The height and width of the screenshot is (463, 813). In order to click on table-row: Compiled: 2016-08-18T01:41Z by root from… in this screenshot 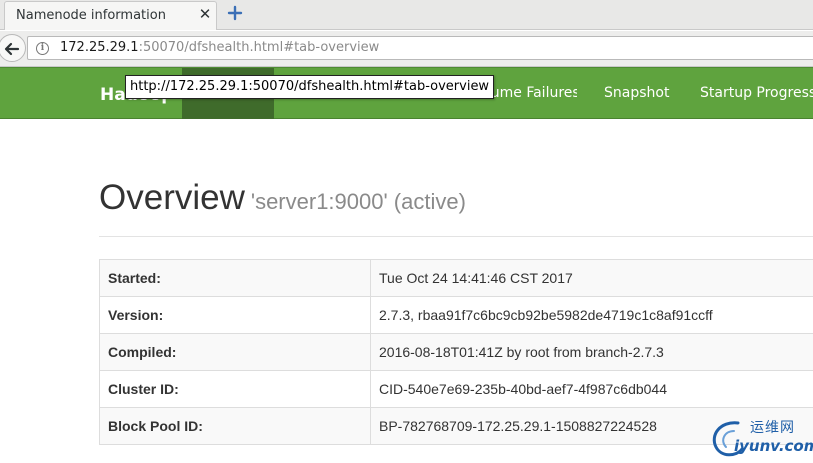, I will do `click(456, 352)`.